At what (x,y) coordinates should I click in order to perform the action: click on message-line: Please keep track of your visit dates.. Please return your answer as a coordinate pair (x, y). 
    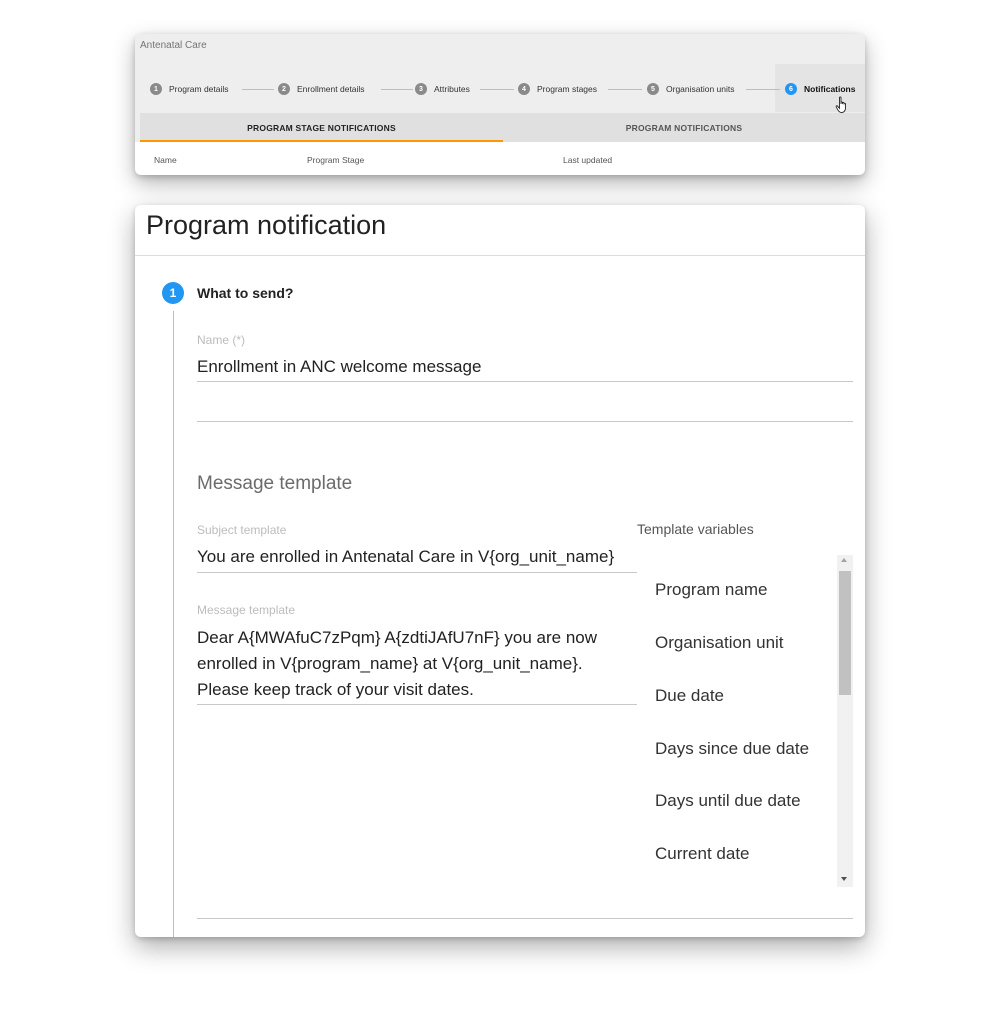
    Looking at the image, I should click on (335, 689).